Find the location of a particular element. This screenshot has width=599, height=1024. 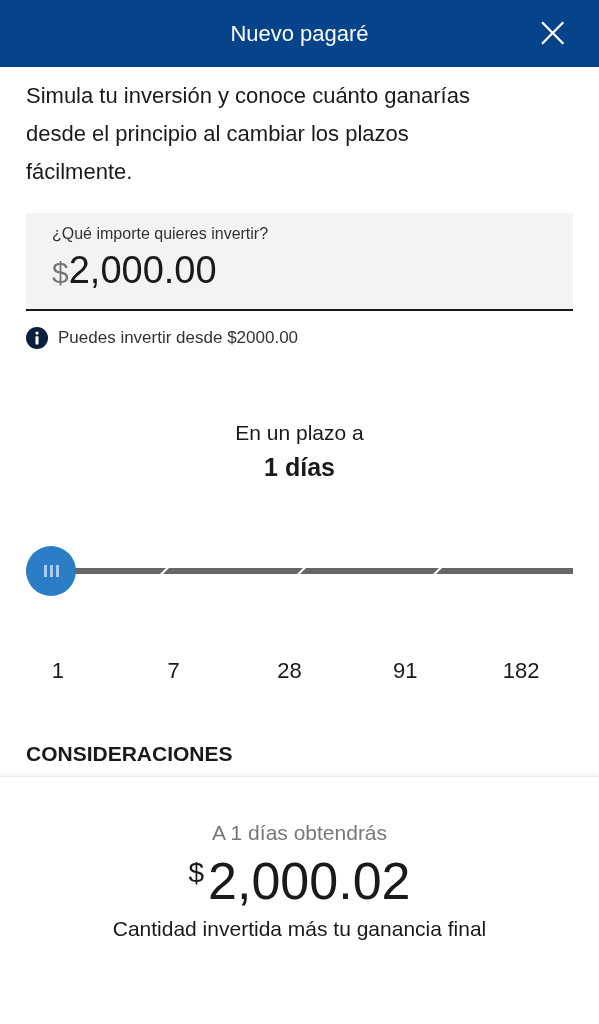

result-caption: A 1 días obtendrás is located at coordinates (299, 833).